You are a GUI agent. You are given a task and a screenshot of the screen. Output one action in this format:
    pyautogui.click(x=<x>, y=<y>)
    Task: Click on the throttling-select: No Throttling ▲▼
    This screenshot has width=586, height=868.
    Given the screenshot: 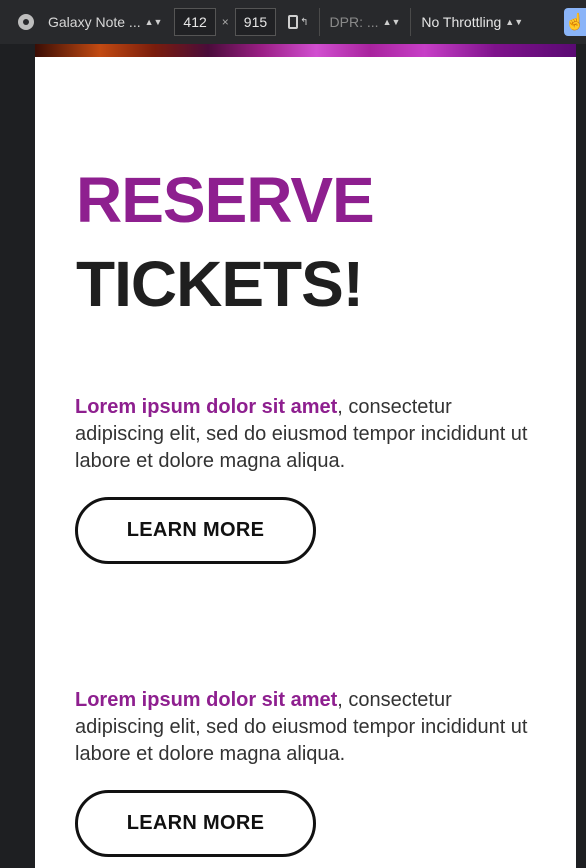 What is the action you would take?
    pyautogui.click(x=472, y=22)
    